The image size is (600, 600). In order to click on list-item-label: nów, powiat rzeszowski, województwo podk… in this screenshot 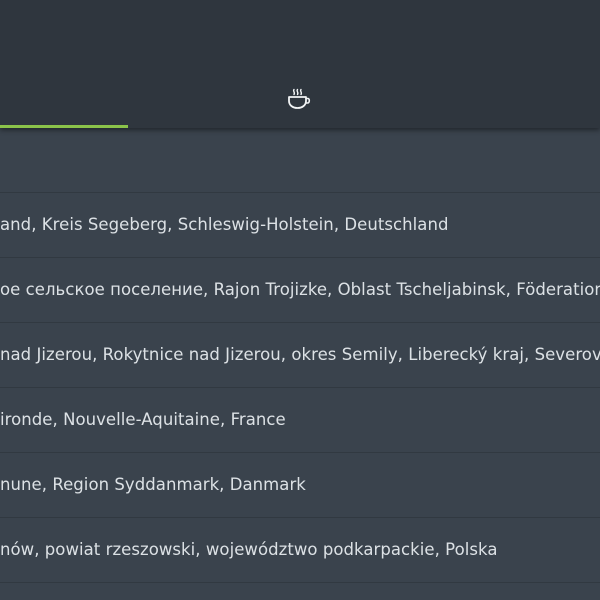, I will do `click(249, 549)`.